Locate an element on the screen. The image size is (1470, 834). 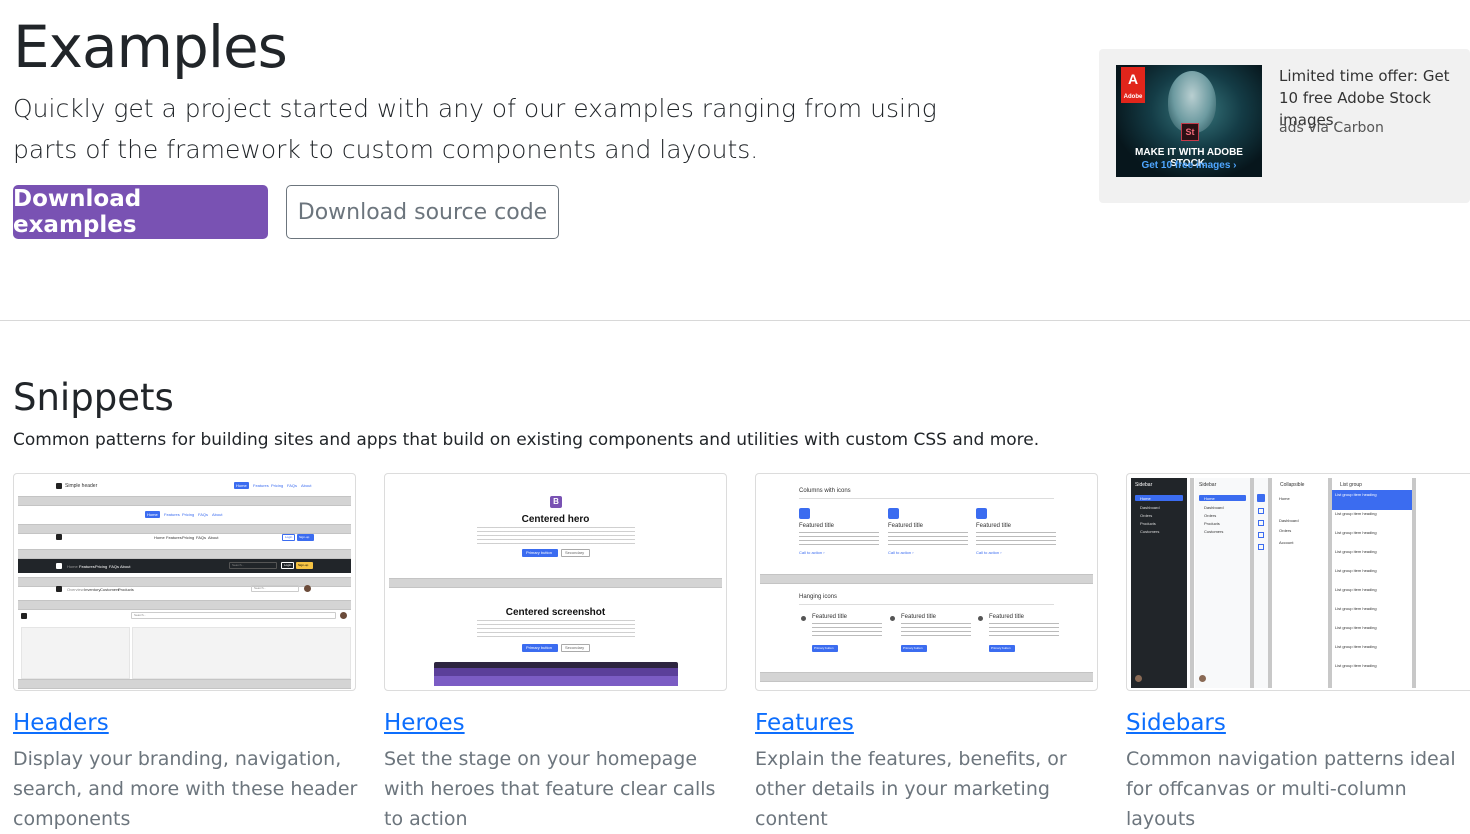
bootstrap-logo-icon is located at coordinates (59, 589).